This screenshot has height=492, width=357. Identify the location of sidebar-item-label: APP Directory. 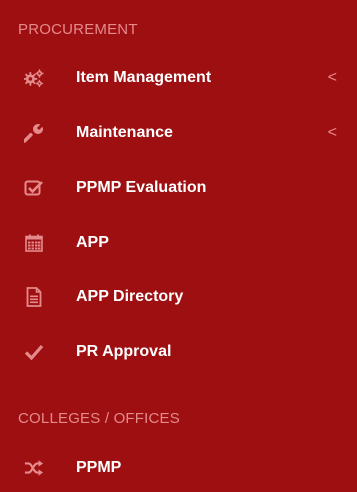
(130, 296).